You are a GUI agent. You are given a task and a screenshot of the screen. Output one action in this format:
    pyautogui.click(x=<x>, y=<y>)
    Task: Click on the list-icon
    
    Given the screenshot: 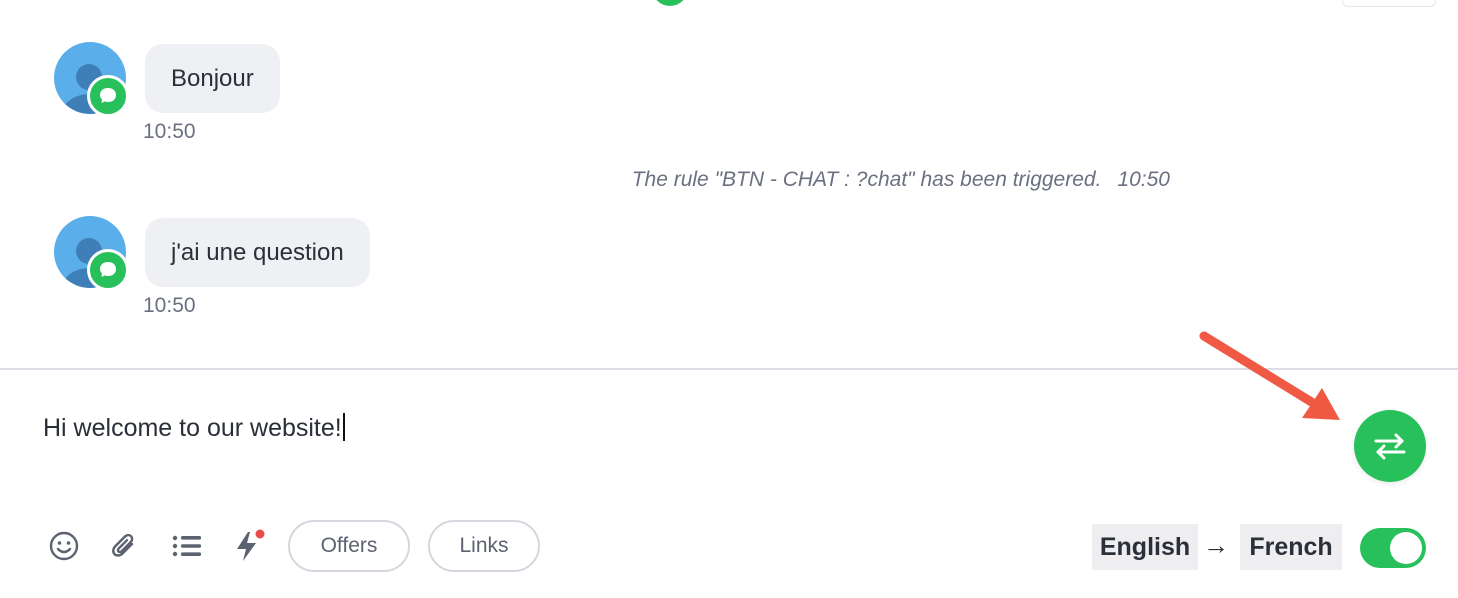 What is the action you would take?
    pyautogui.click(x=186, y=546)
    